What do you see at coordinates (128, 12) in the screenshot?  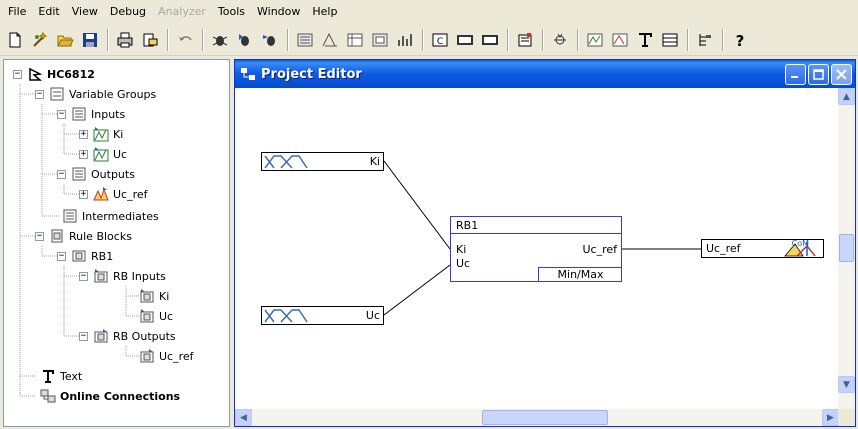 I see `menu-debug: Debug` at bounding box center [128, 12].